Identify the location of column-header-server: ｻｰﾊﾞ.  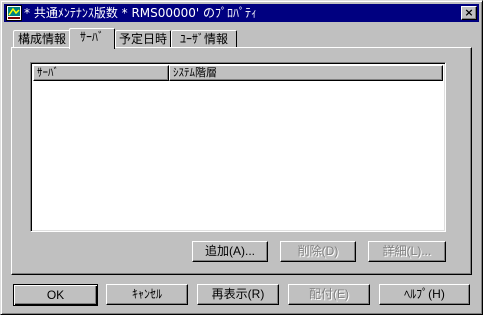
(101, 73).